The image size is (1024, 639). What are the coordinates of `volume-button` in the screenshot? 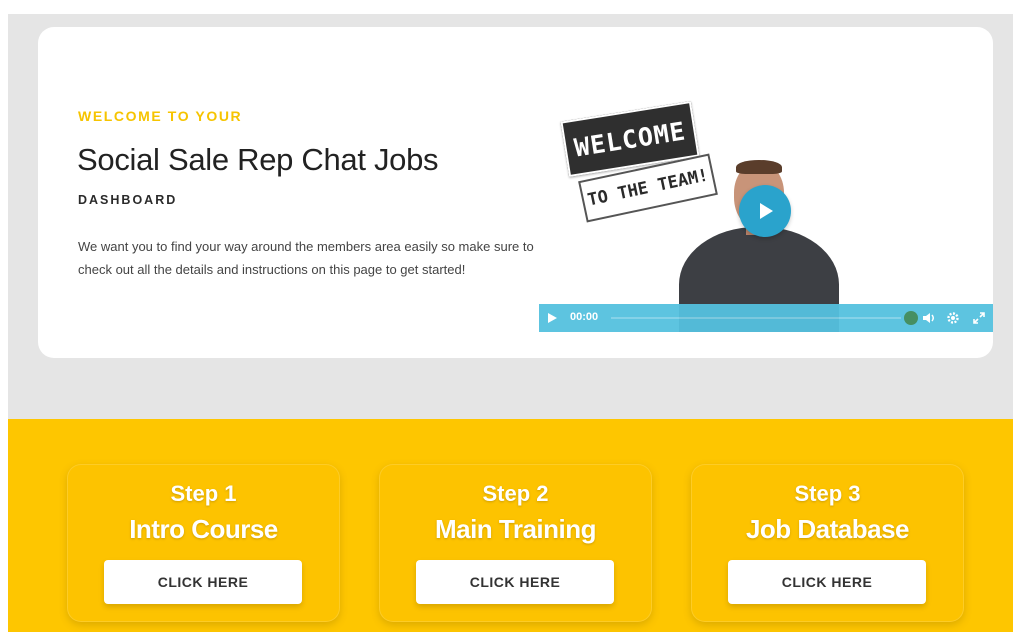 It's located at (929, 318).